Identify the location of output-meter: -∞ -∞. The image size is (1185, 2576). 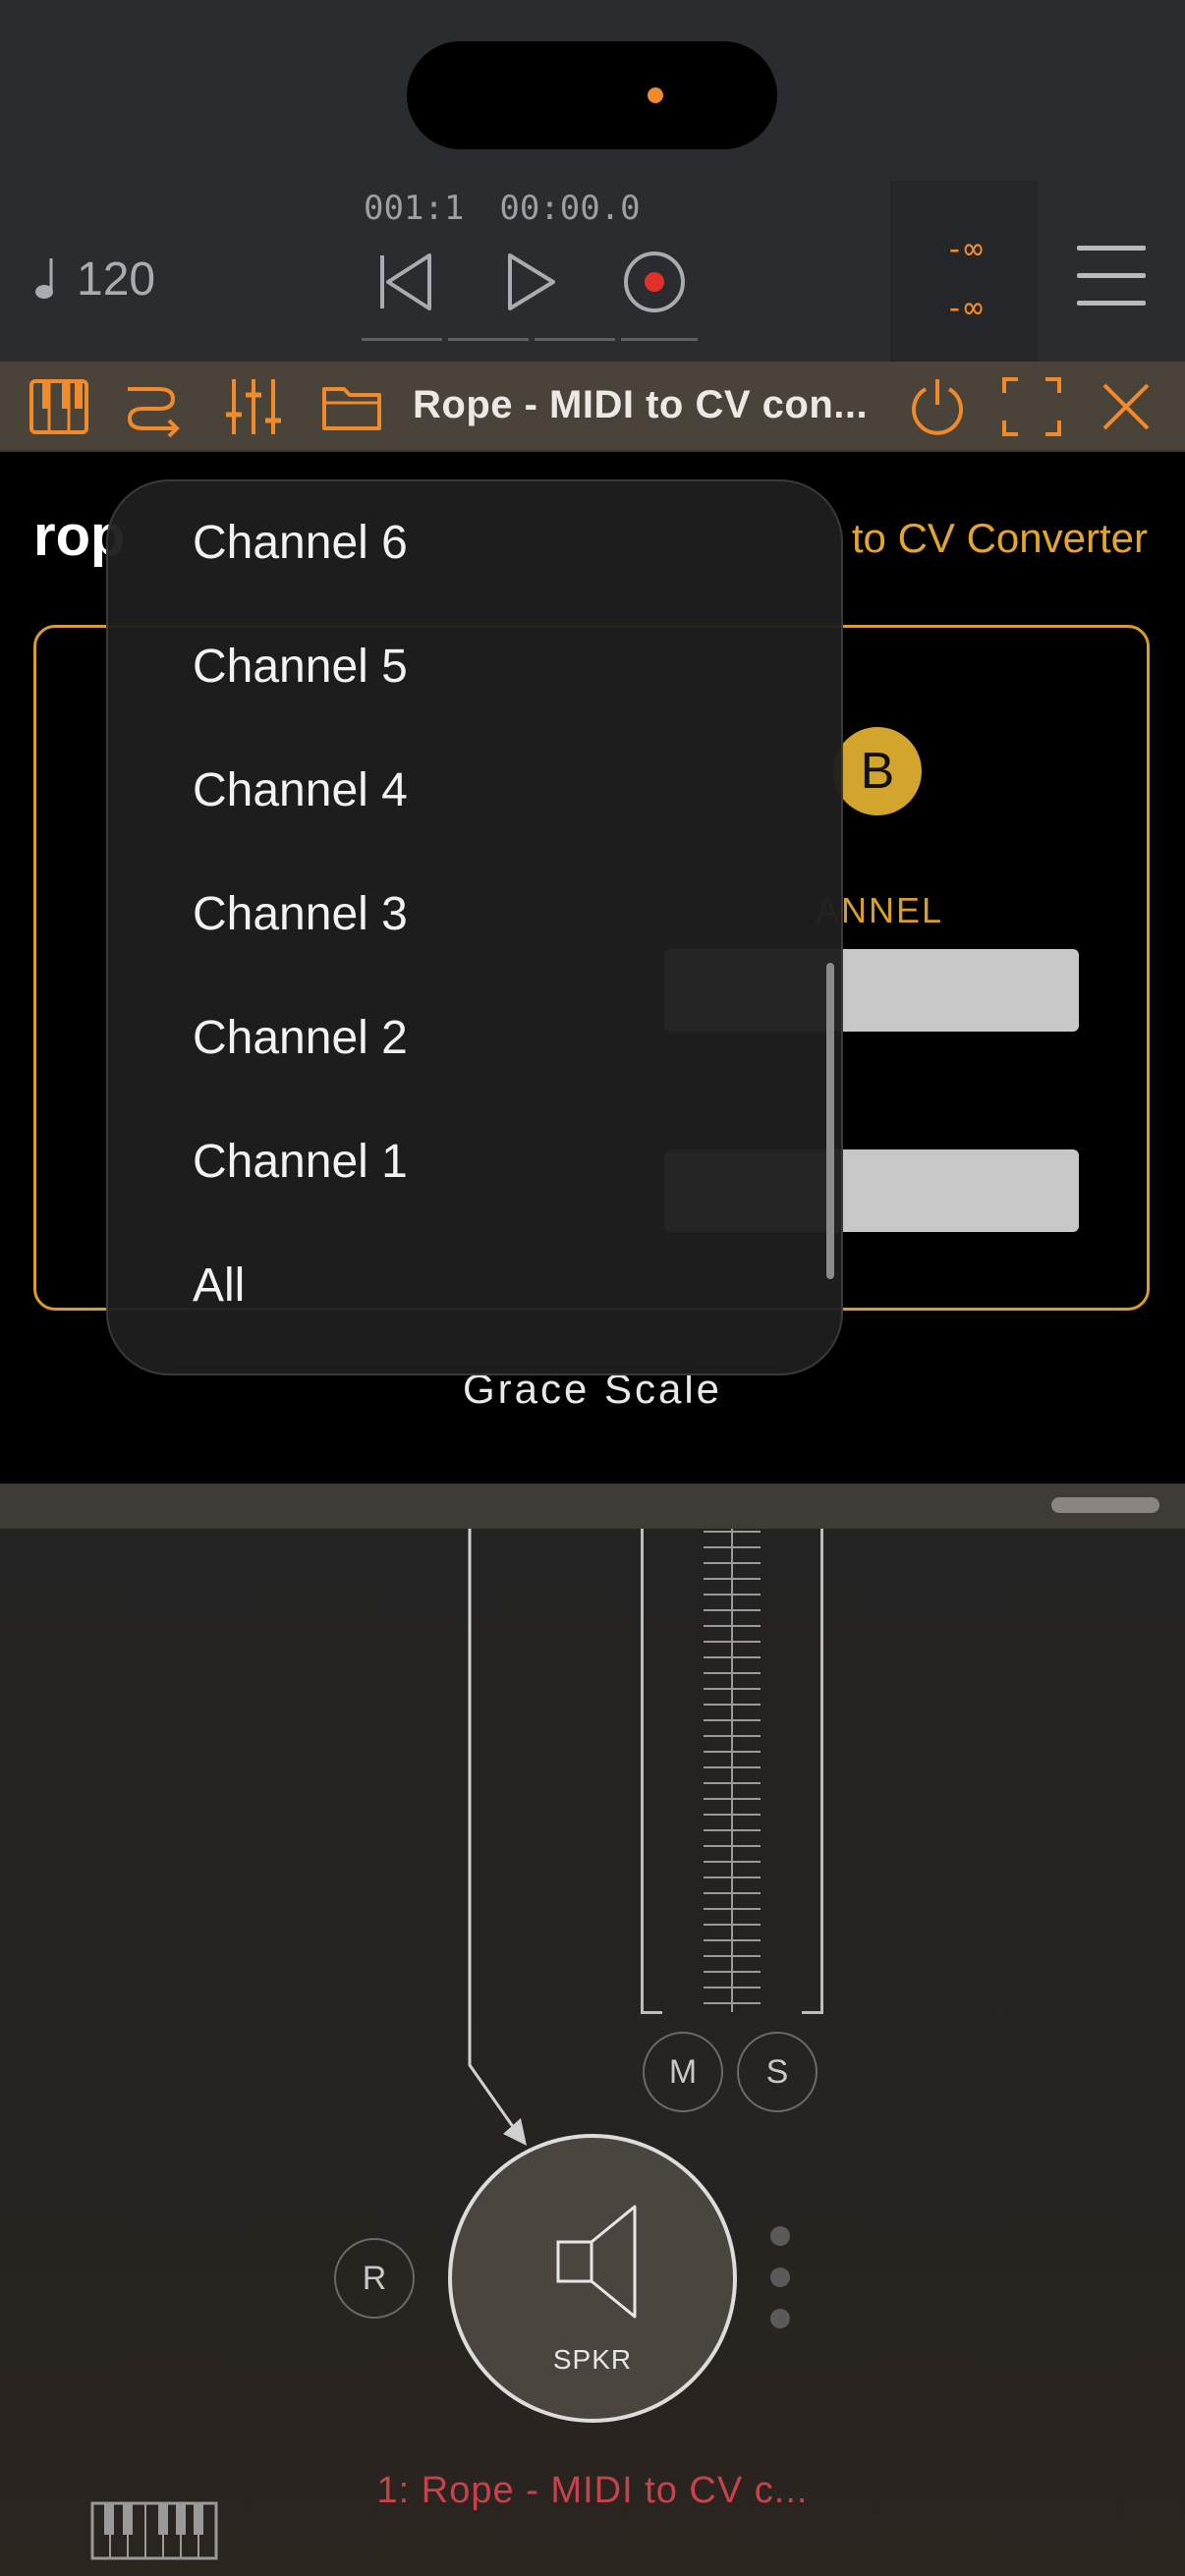
(964, 271).